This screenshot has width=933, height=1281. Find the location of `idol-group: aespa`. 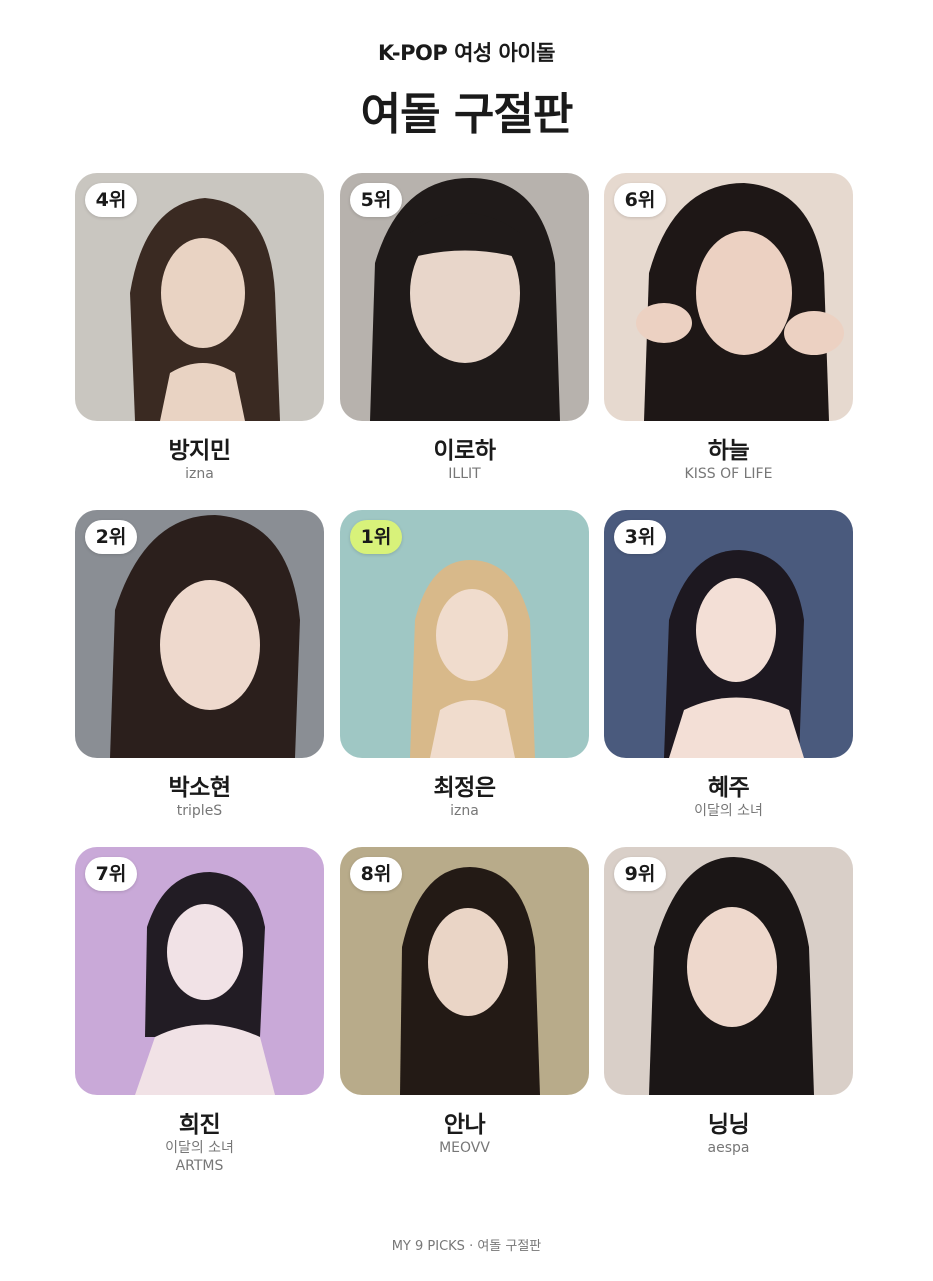

idol-group: aespa is located at coordinates (728, 1148).